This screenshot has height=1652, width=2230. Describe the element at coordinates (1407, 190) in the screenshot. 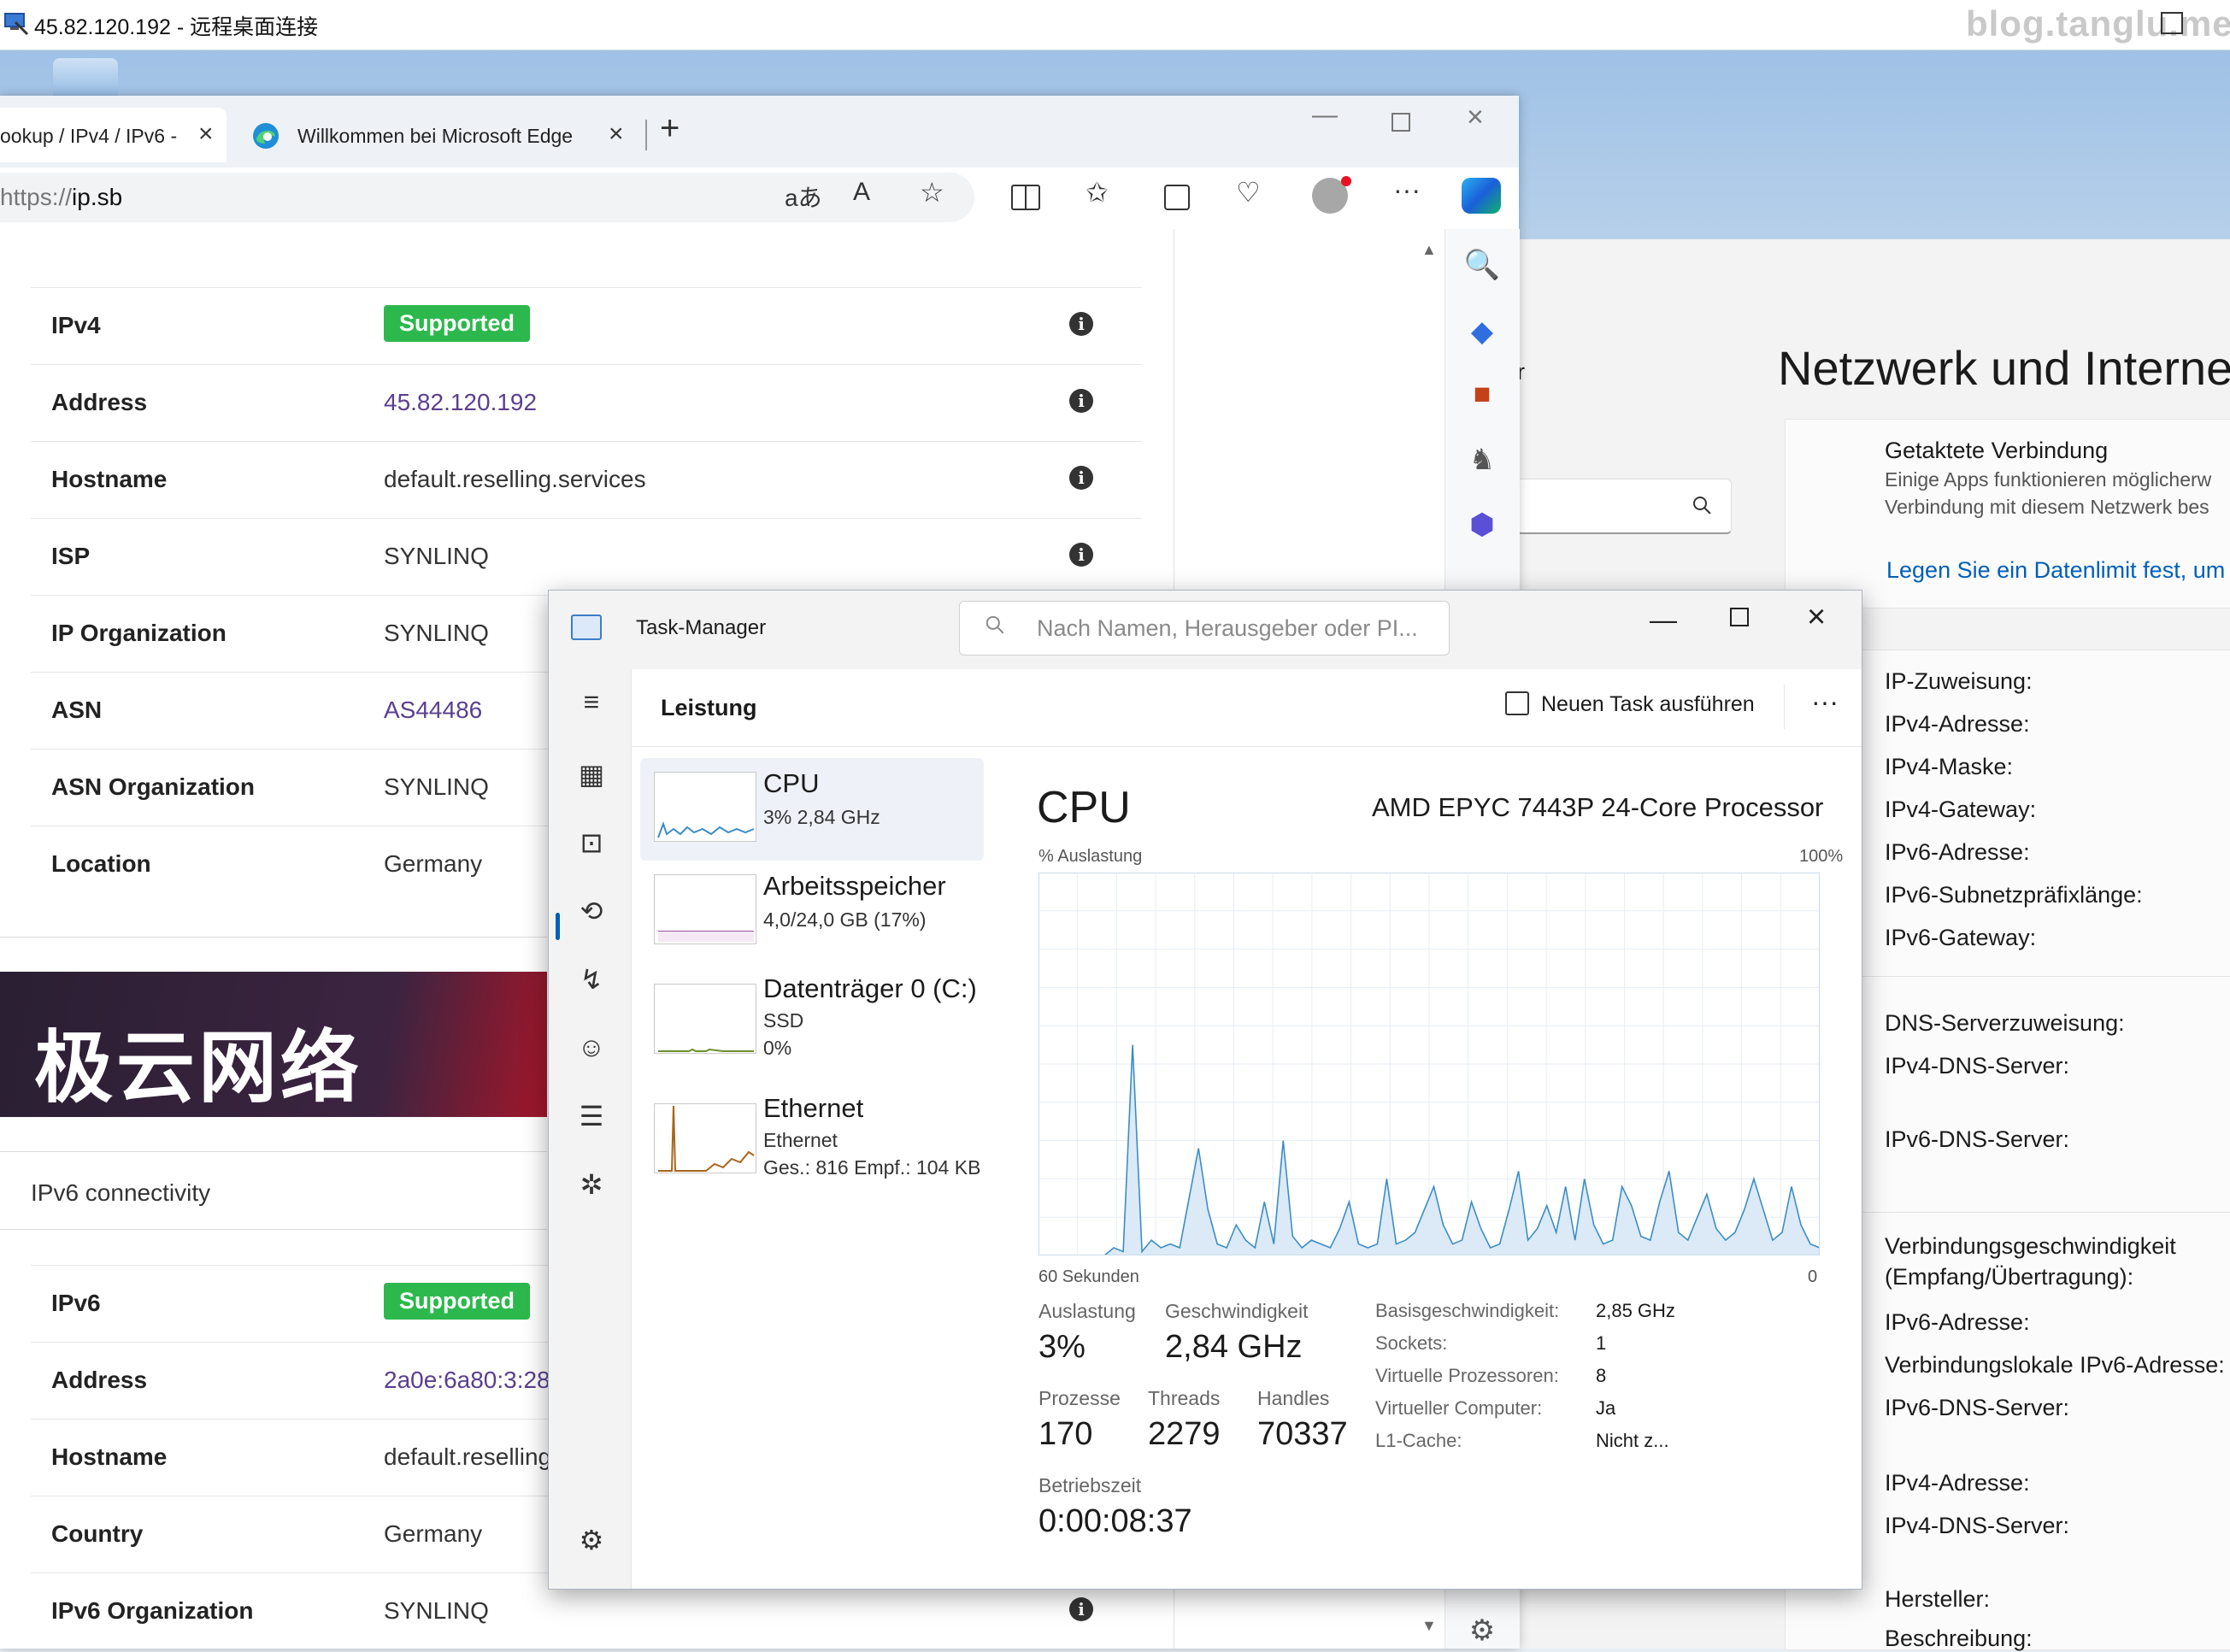

I see `more-menu-icon: ···` at that location.